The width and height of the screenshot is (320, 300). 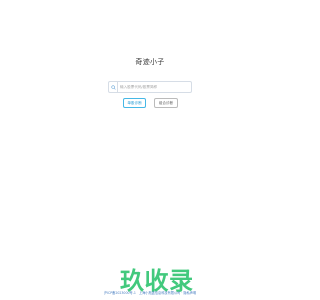 What do you see at coordinates (134, 103) in the screenshot?
I see `single-stock-diagnose-button: 单股诊断` at bounding box center [134, 103].